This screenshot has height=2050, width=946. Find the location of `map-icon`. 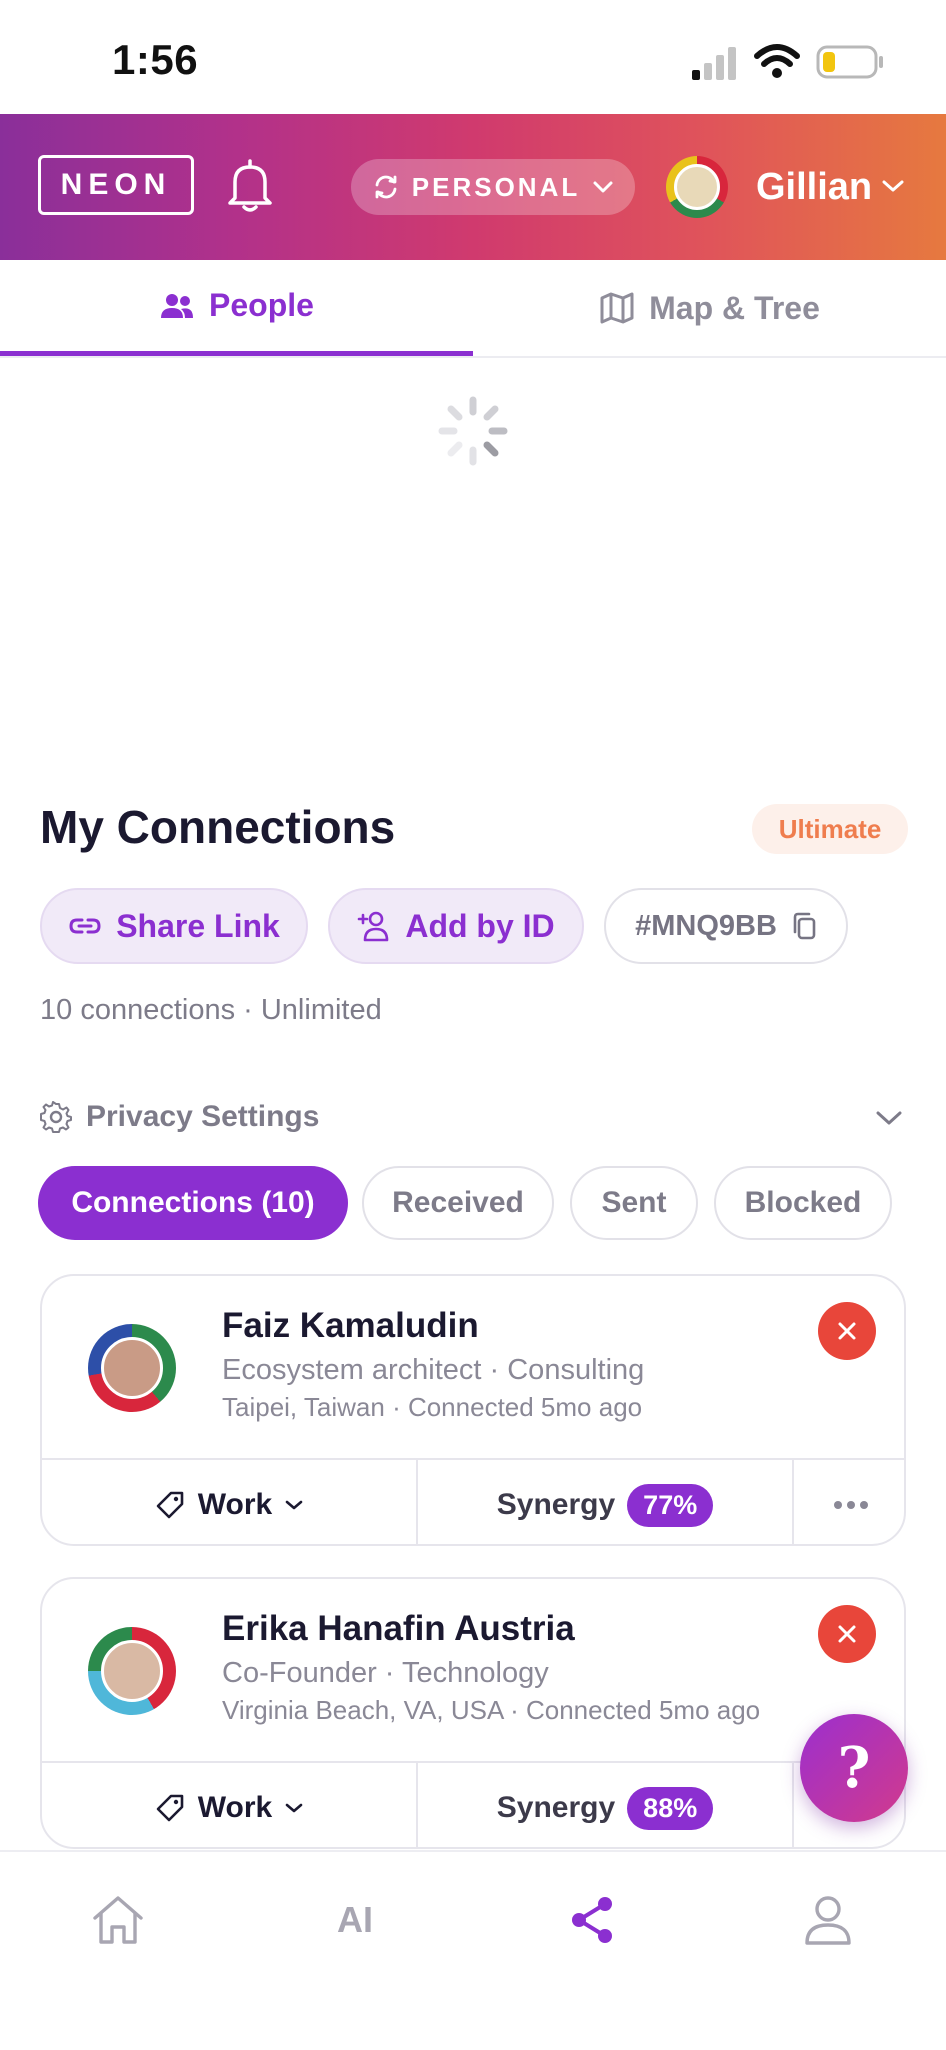

map-icon is located at coordinates (617, 308).